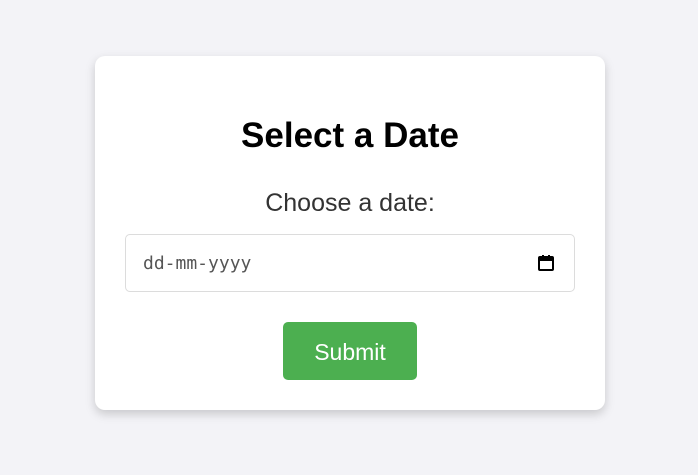 Image resolution: width=698 pixels, height=475 pixels. I want to click on date-placeholder: dd-mm-yyyy, so click(197, 263).